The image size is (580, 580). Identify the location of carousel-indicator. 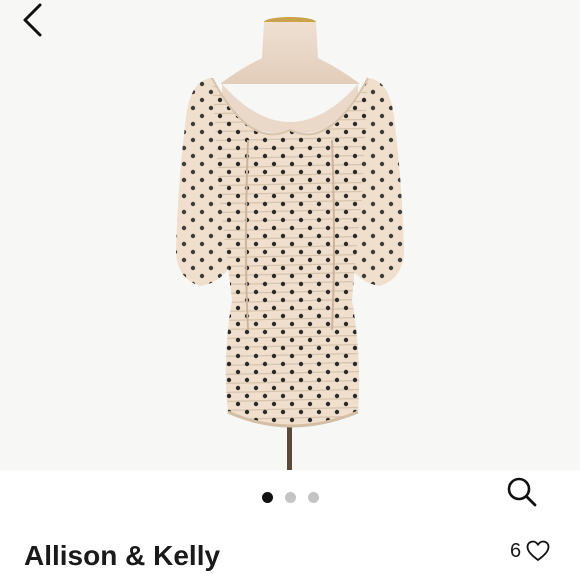
(290, 499).